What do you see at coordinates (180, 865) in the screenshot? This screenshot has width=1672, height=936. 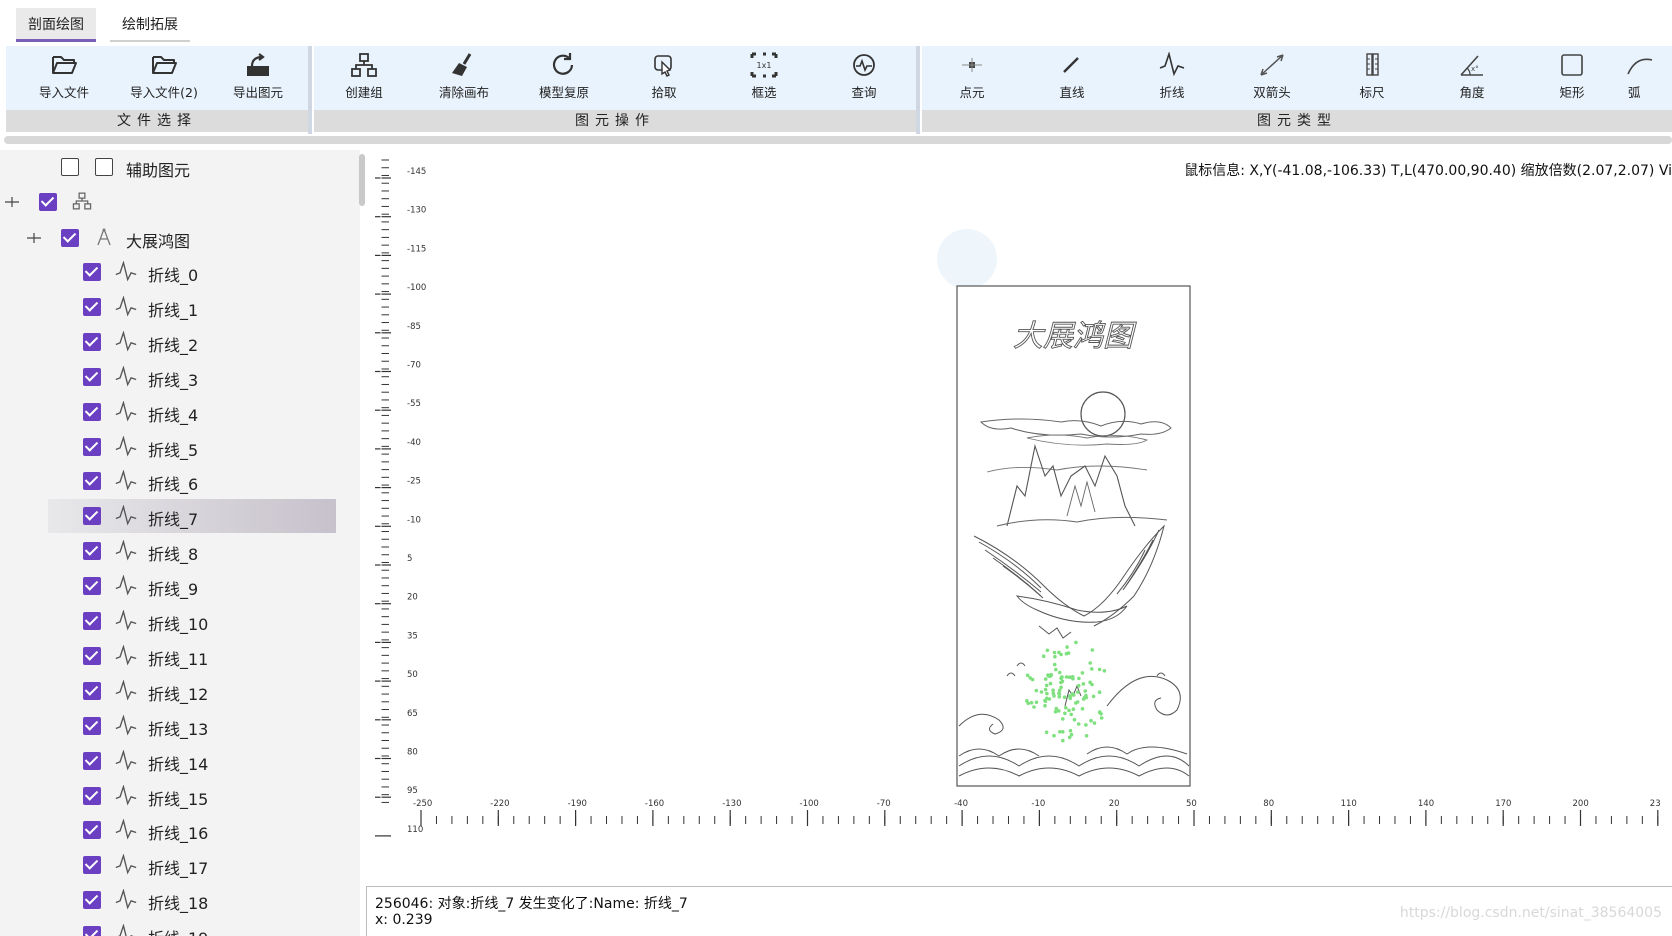 I see `tree-item-polyline: 折线_17` at bounding box center [180, 865].